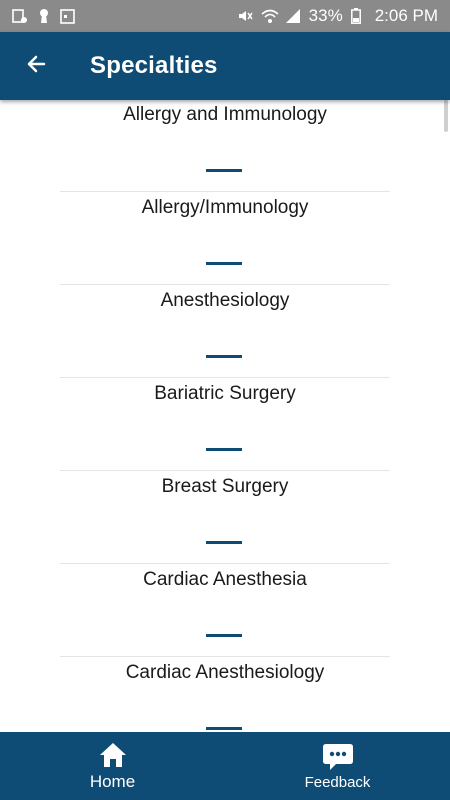 This screenshot has width=450, height=800. What do you see at coordinates (225, 518) in the screenshot?
I see `list-item: Breast Surgery` at bounding box center [225, 518].